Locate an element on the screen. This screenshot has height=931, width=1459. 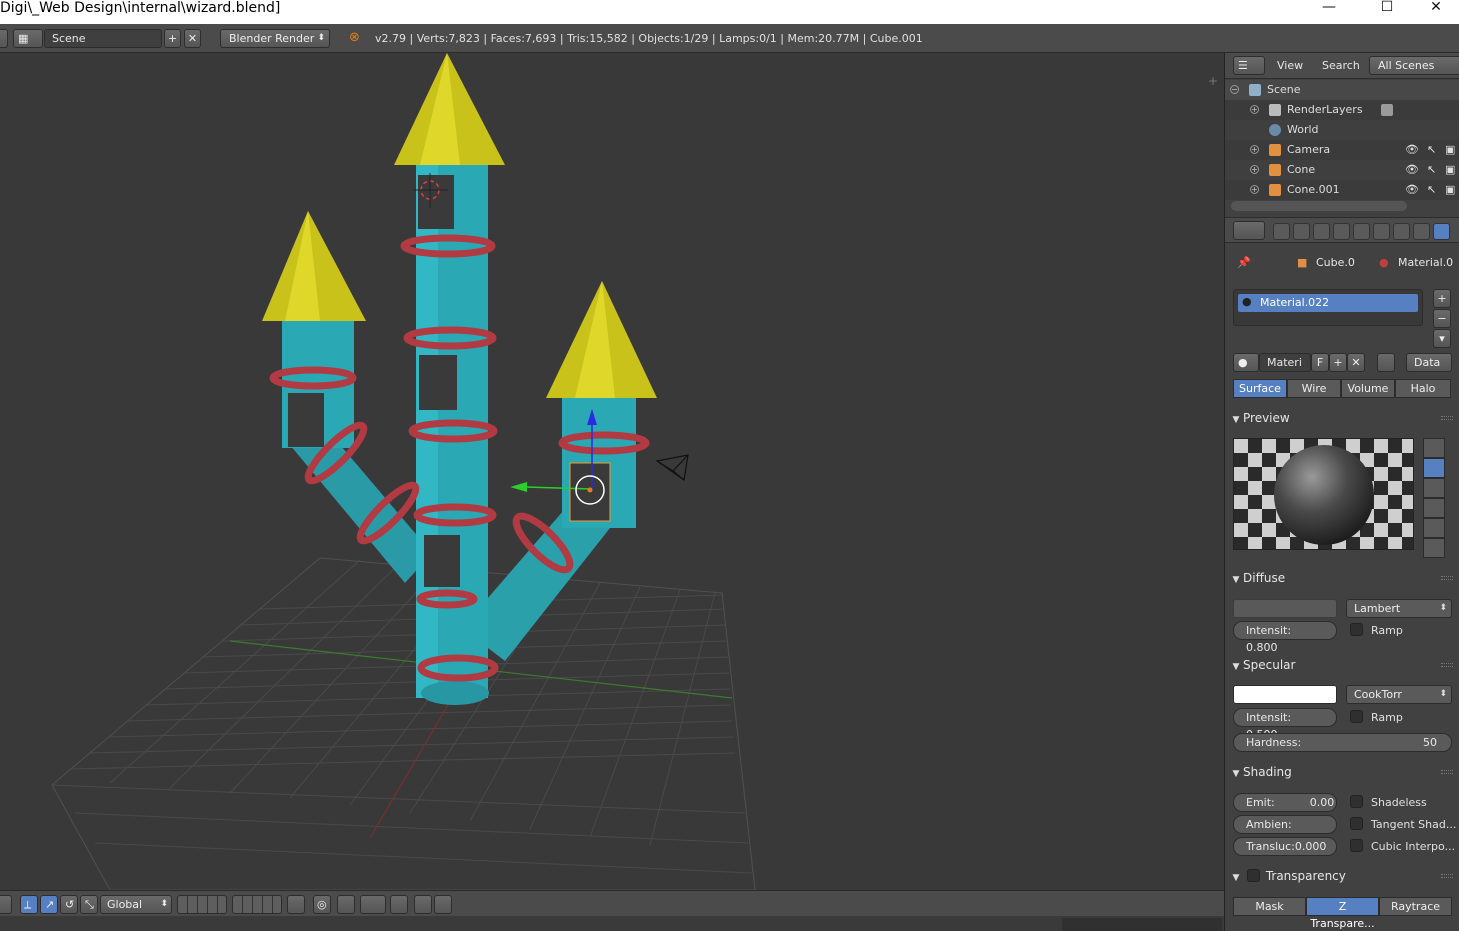
tab-halo: Halo is located at coordinates (1423, 388).